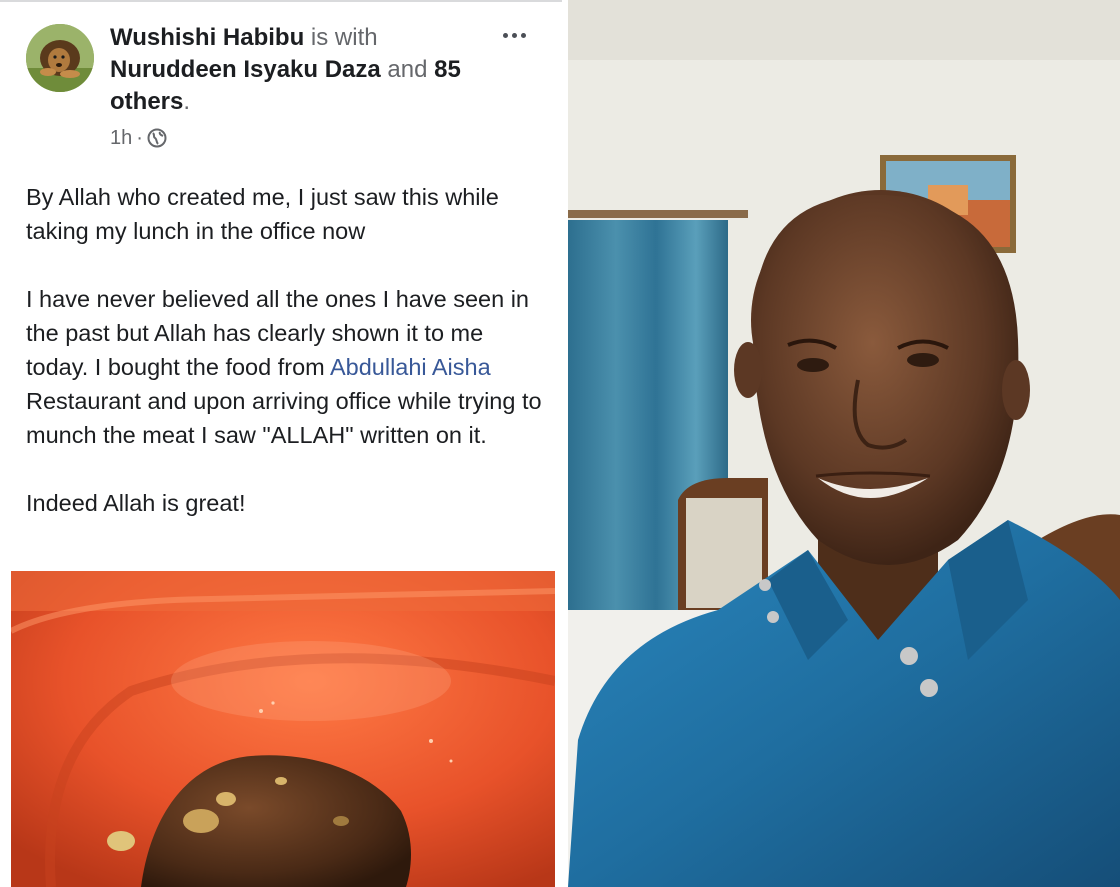 This screenshot has height=887, width=1120. Describe the element at coordinates (187, 101) in the screenshot. I see `header-period: .` at that location.